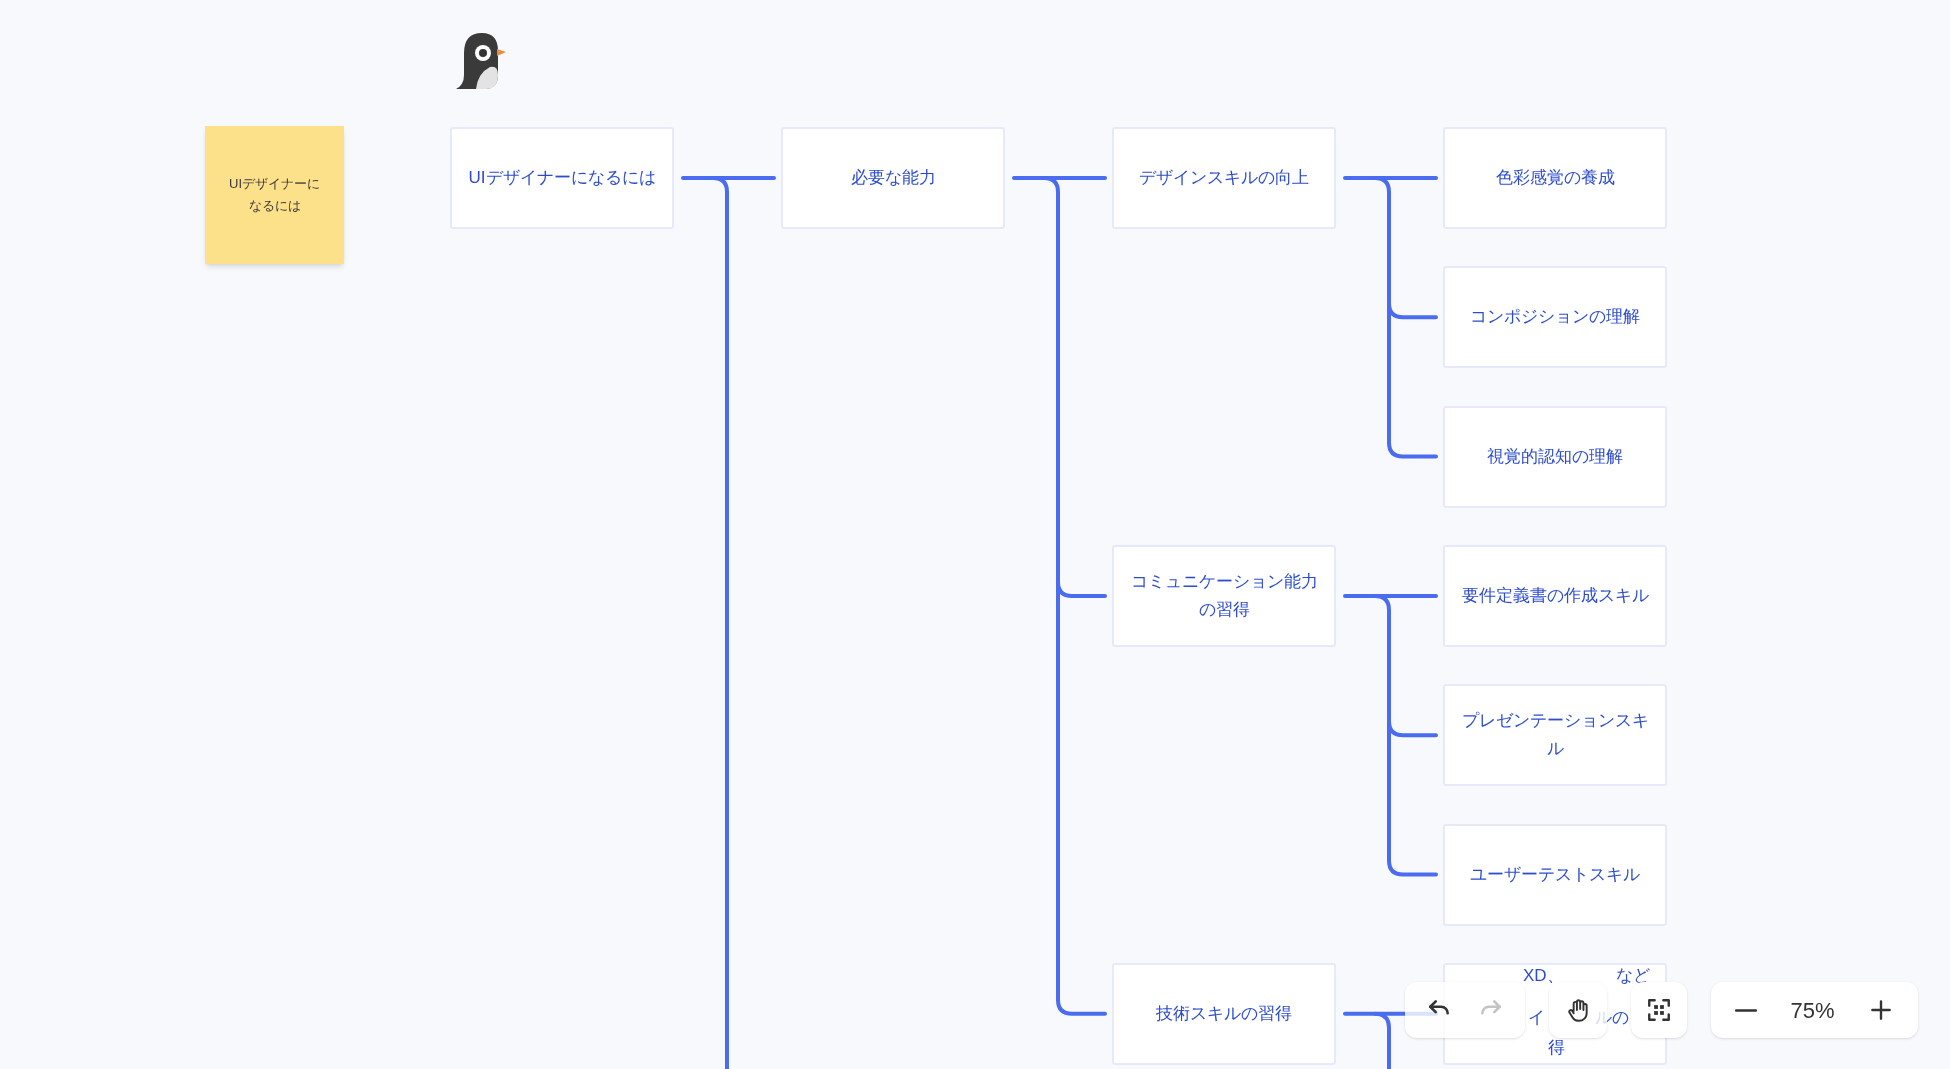  What do you see at coordinates (1224, 595) in the screenshot?
I see `mindmap-node: コミュニケーション能力の習得` at bounding box center [1224, 595].